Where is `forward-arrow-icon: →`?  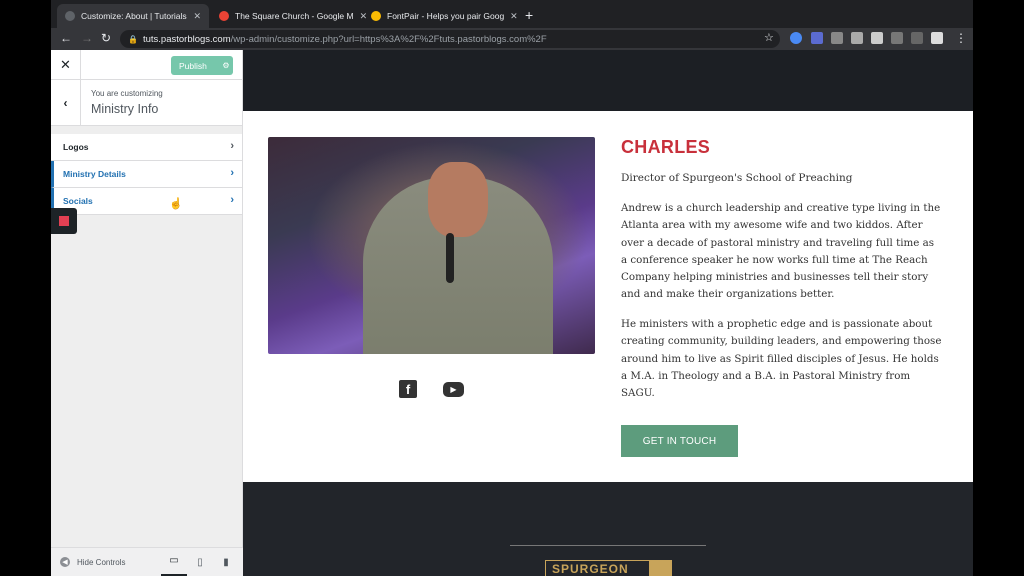
forward-arrow-icon: → is located at coordinates (87, 38).